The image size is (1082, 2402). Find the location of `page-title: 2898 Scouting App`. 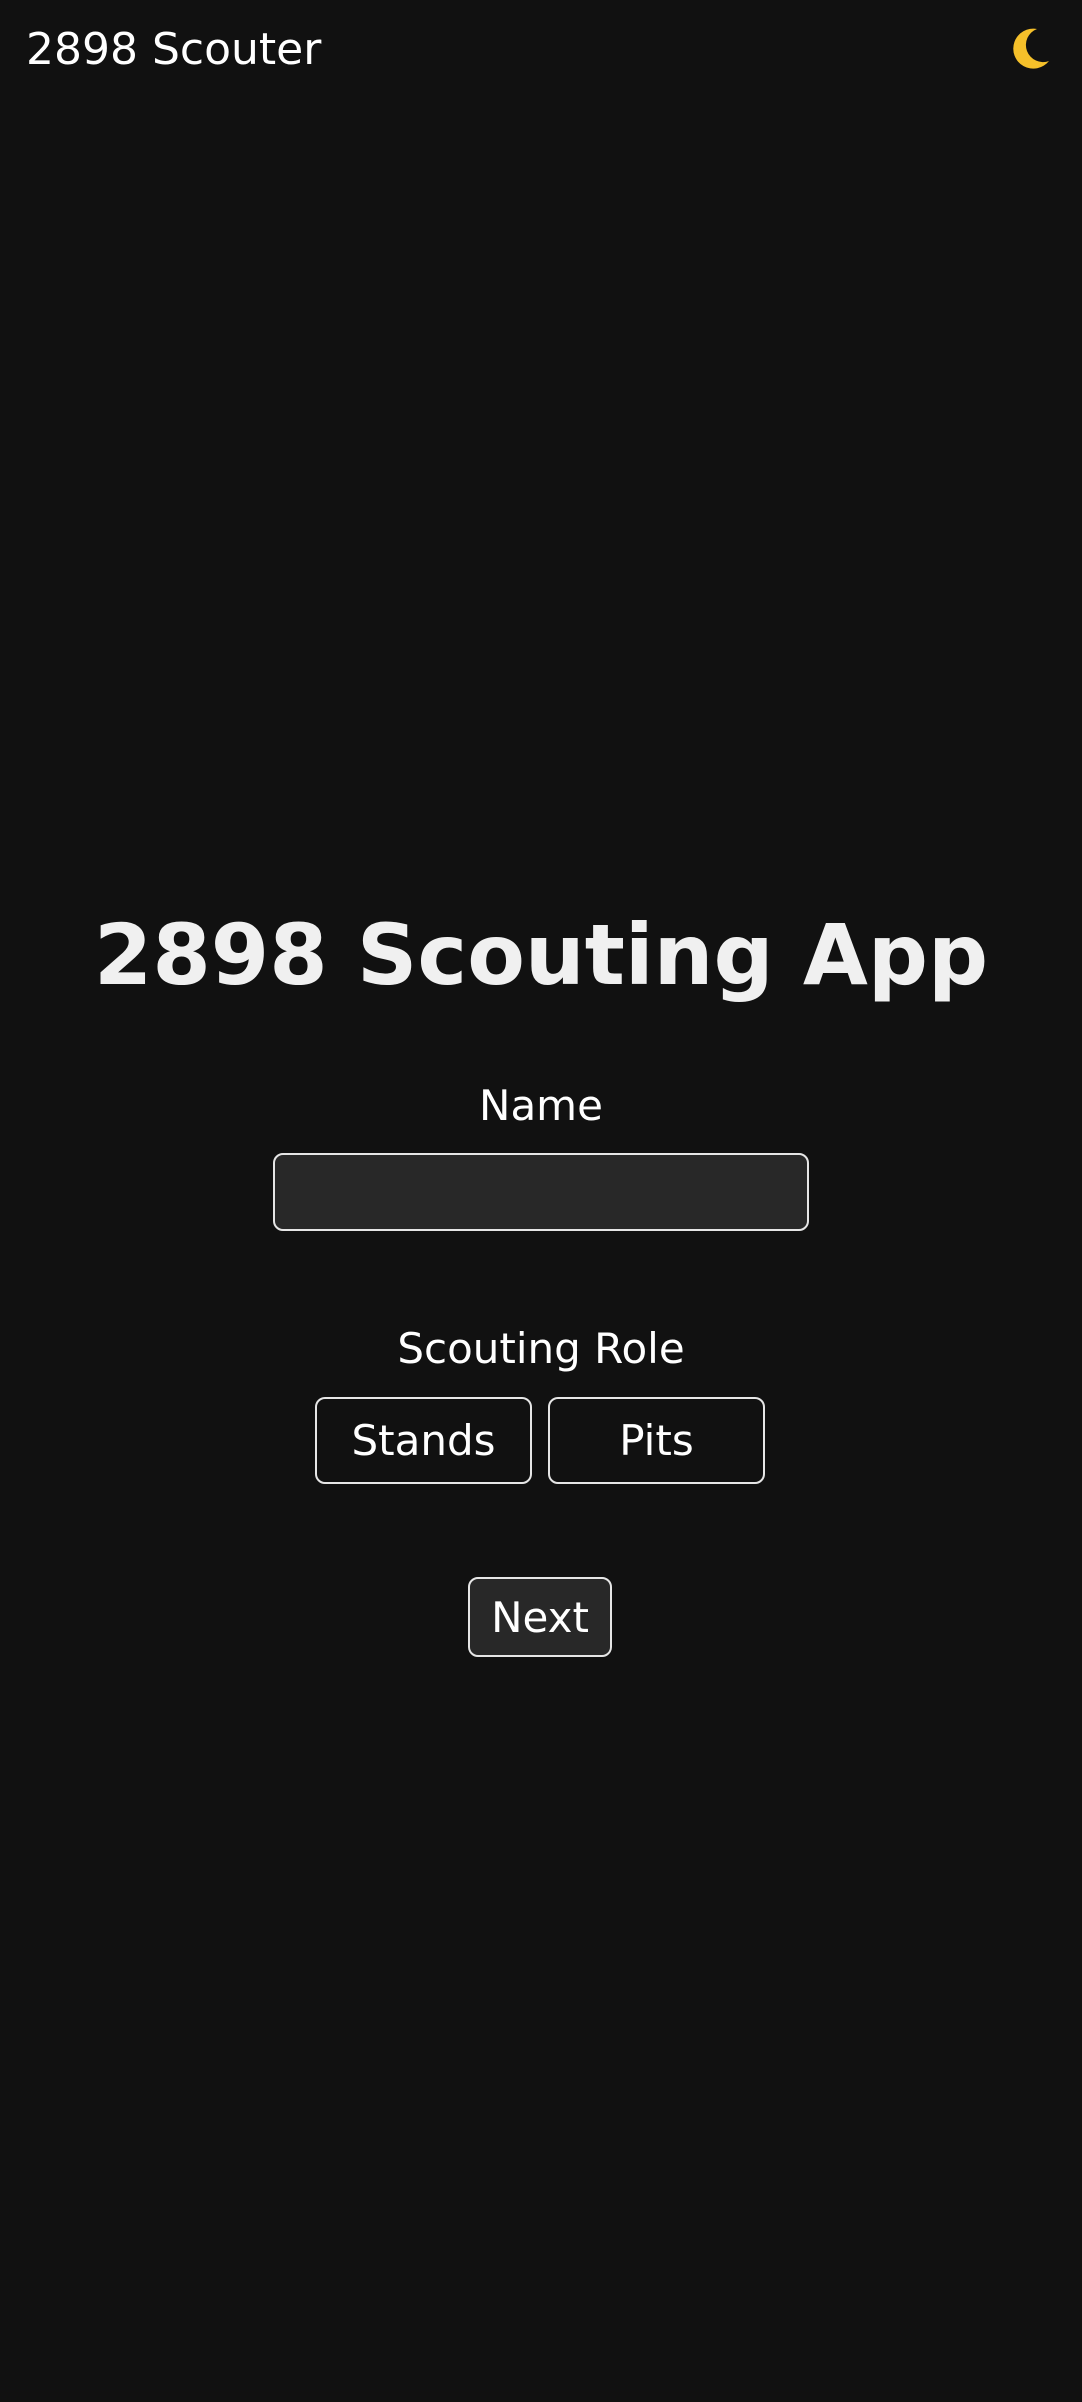

page-title: 2898 Scouting App is located at coordinates (541, 955).